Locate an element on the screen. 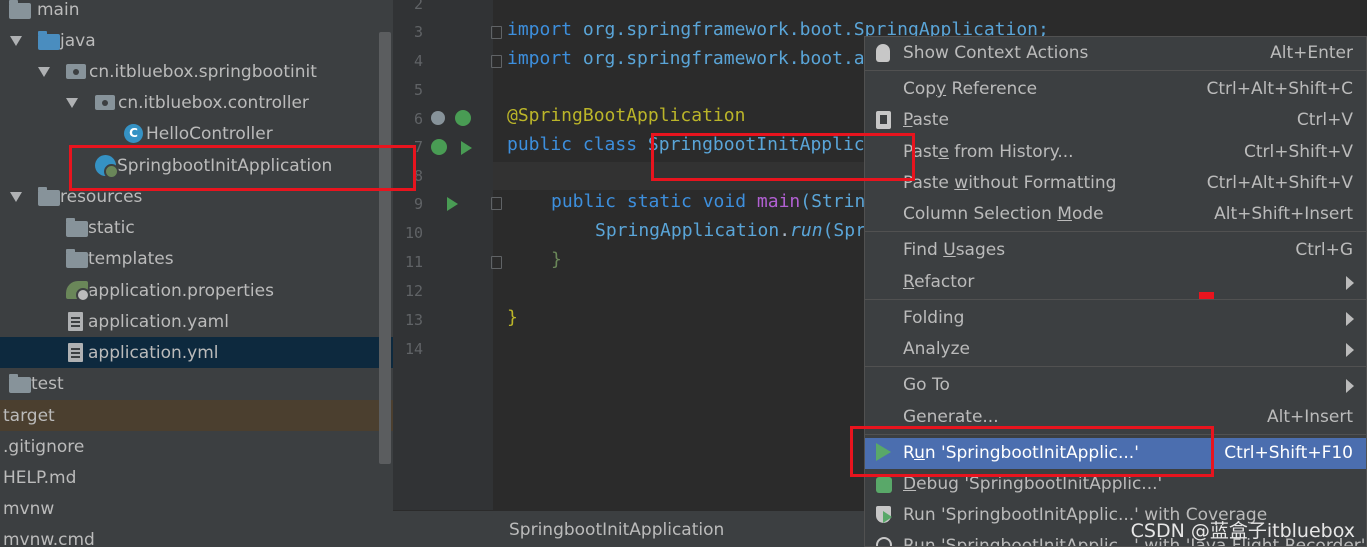  line-number: 5 is located at coordinates (418, 90).